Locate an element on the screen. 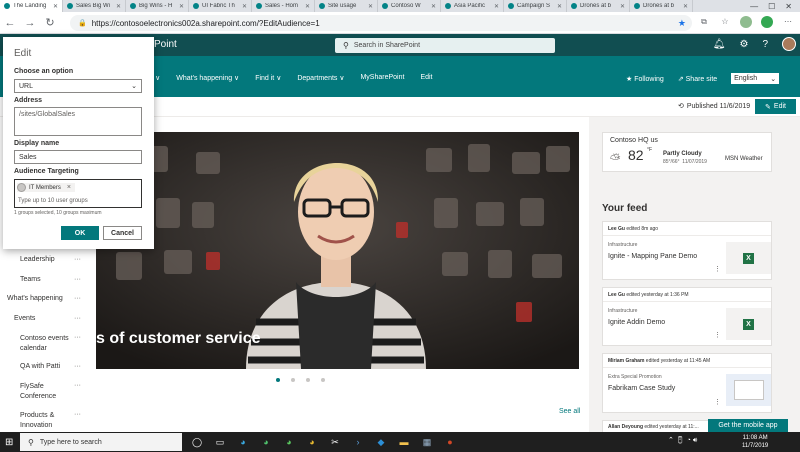  collections-icon: ⧉ is located at coordinates (704, 22).